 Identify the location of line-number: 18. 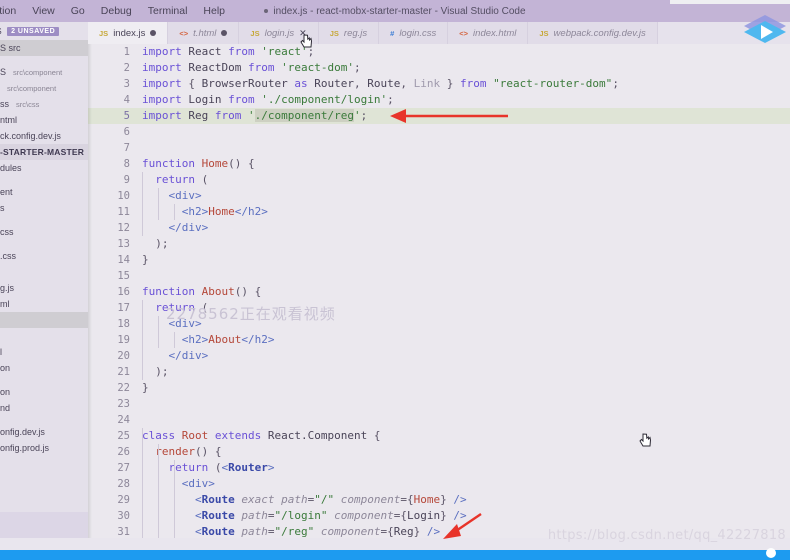
(123, 324).